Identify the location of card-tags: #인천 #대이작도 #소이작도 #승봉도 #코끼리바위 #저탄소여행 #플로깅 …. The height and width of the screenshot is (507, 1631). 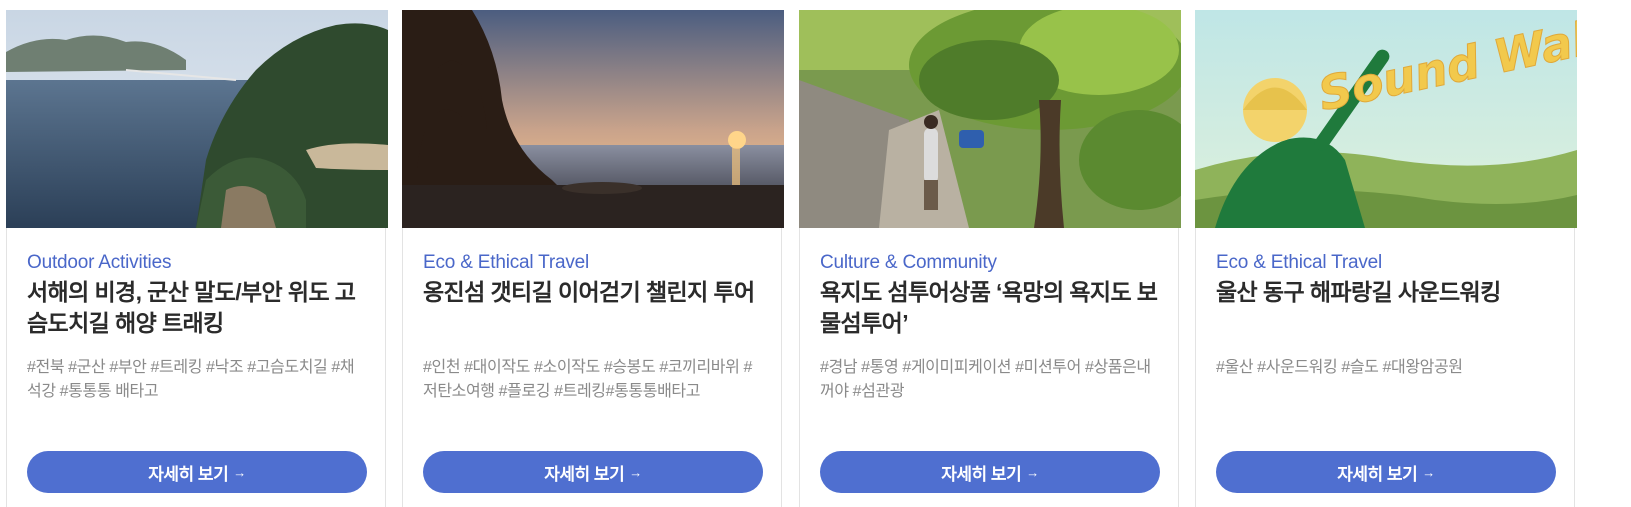
(587, 379).